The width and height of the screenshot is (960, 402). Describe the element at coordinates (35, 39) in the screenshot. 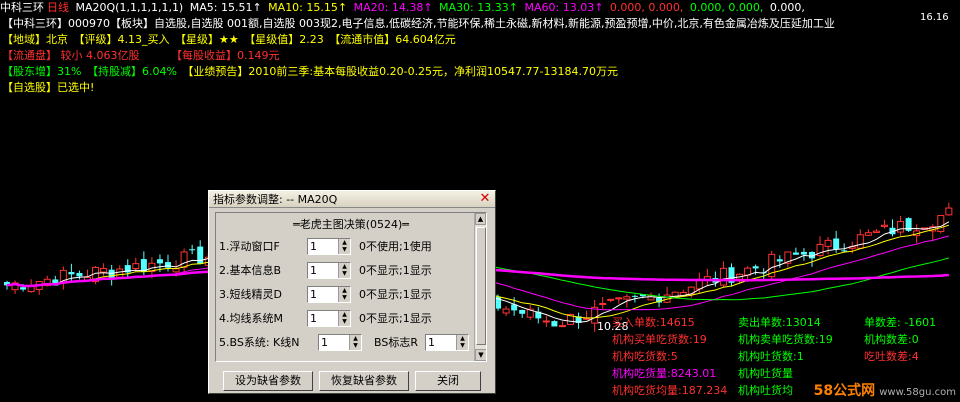

I see `region-info: 【地域】北京` at that location.